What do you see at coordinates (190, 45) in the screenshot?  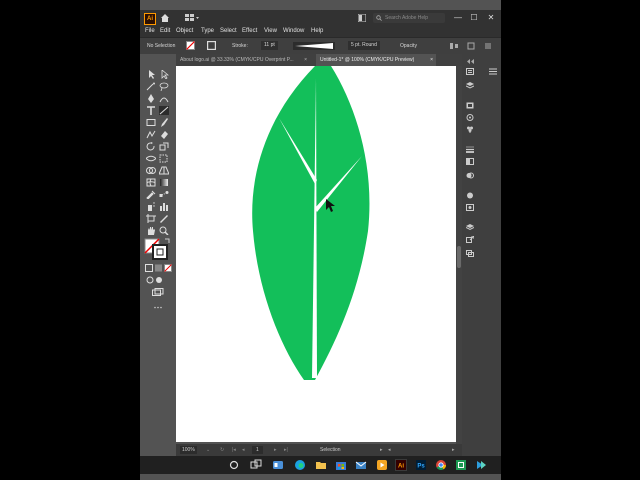 I see `fill-swatch-none-icon` at bounding box center [190, 45].